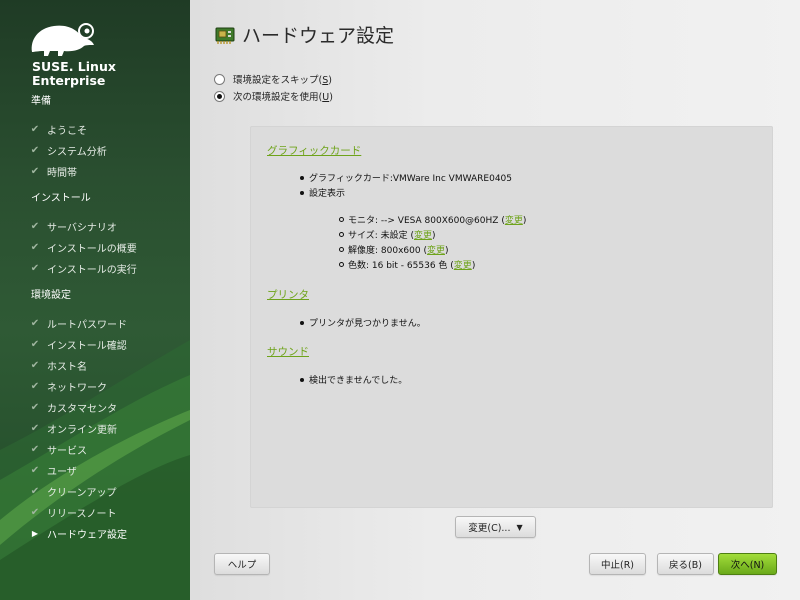  I want to click on brand-line-2: Enterprise, so click(69, 80).